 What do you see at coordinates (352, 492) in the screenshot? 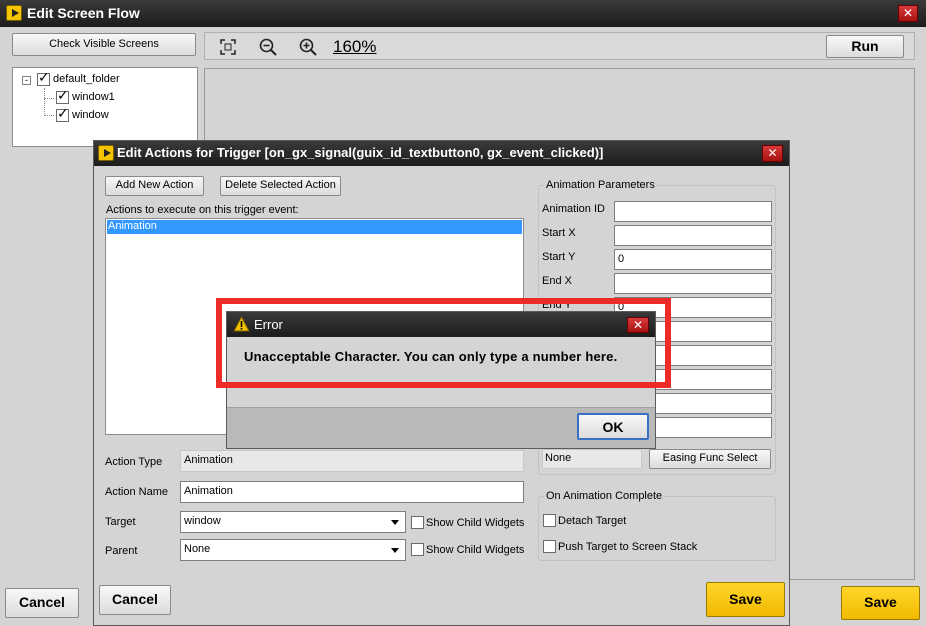
I see `action-name-field: Animation` at bounding box center [352, 492].